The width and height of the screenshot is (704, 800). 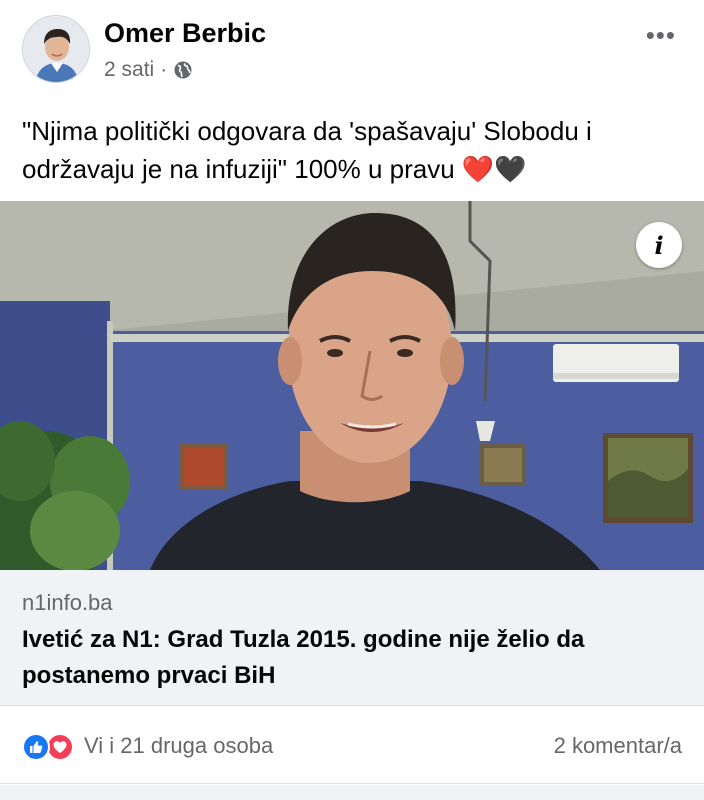 What do you see at coordinates (129, 70) in the screenshot?
I see `post-time: 2 sati` at bounding box center [129, 70].